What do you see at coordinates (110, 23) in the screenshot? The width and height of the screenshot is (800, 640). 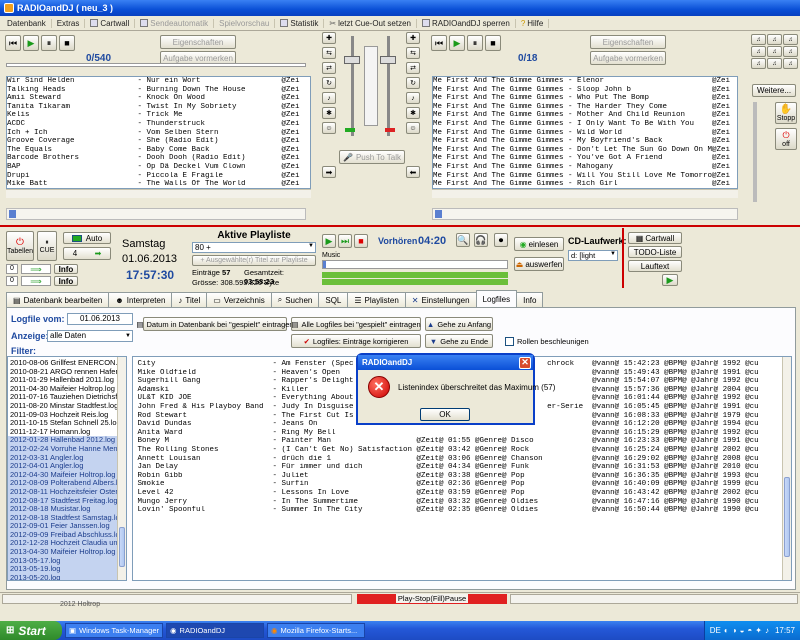 I see `menu-cartwall: Cartwall` at bounding box center [110, 23].